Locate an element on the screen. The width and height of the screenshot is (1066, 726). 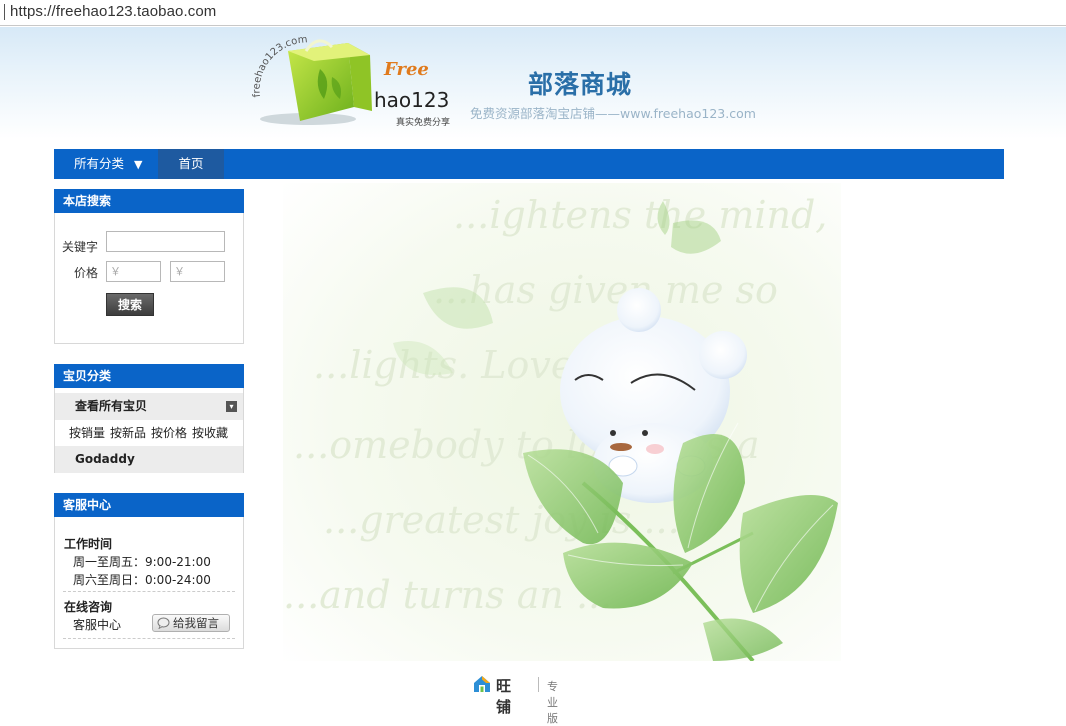
sort-links: 按销量 按新品 按价格 按收藏 is located at coordinates (151, 432).